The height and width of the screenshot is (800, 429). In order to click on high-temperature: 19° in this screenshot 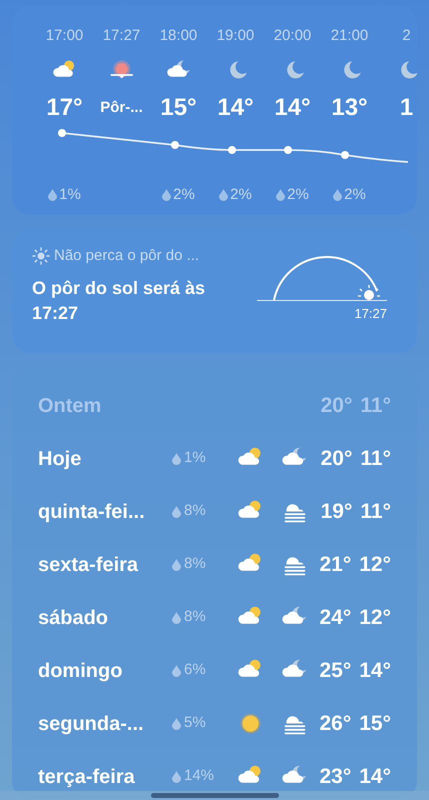, I will do `click(336, 511)`.